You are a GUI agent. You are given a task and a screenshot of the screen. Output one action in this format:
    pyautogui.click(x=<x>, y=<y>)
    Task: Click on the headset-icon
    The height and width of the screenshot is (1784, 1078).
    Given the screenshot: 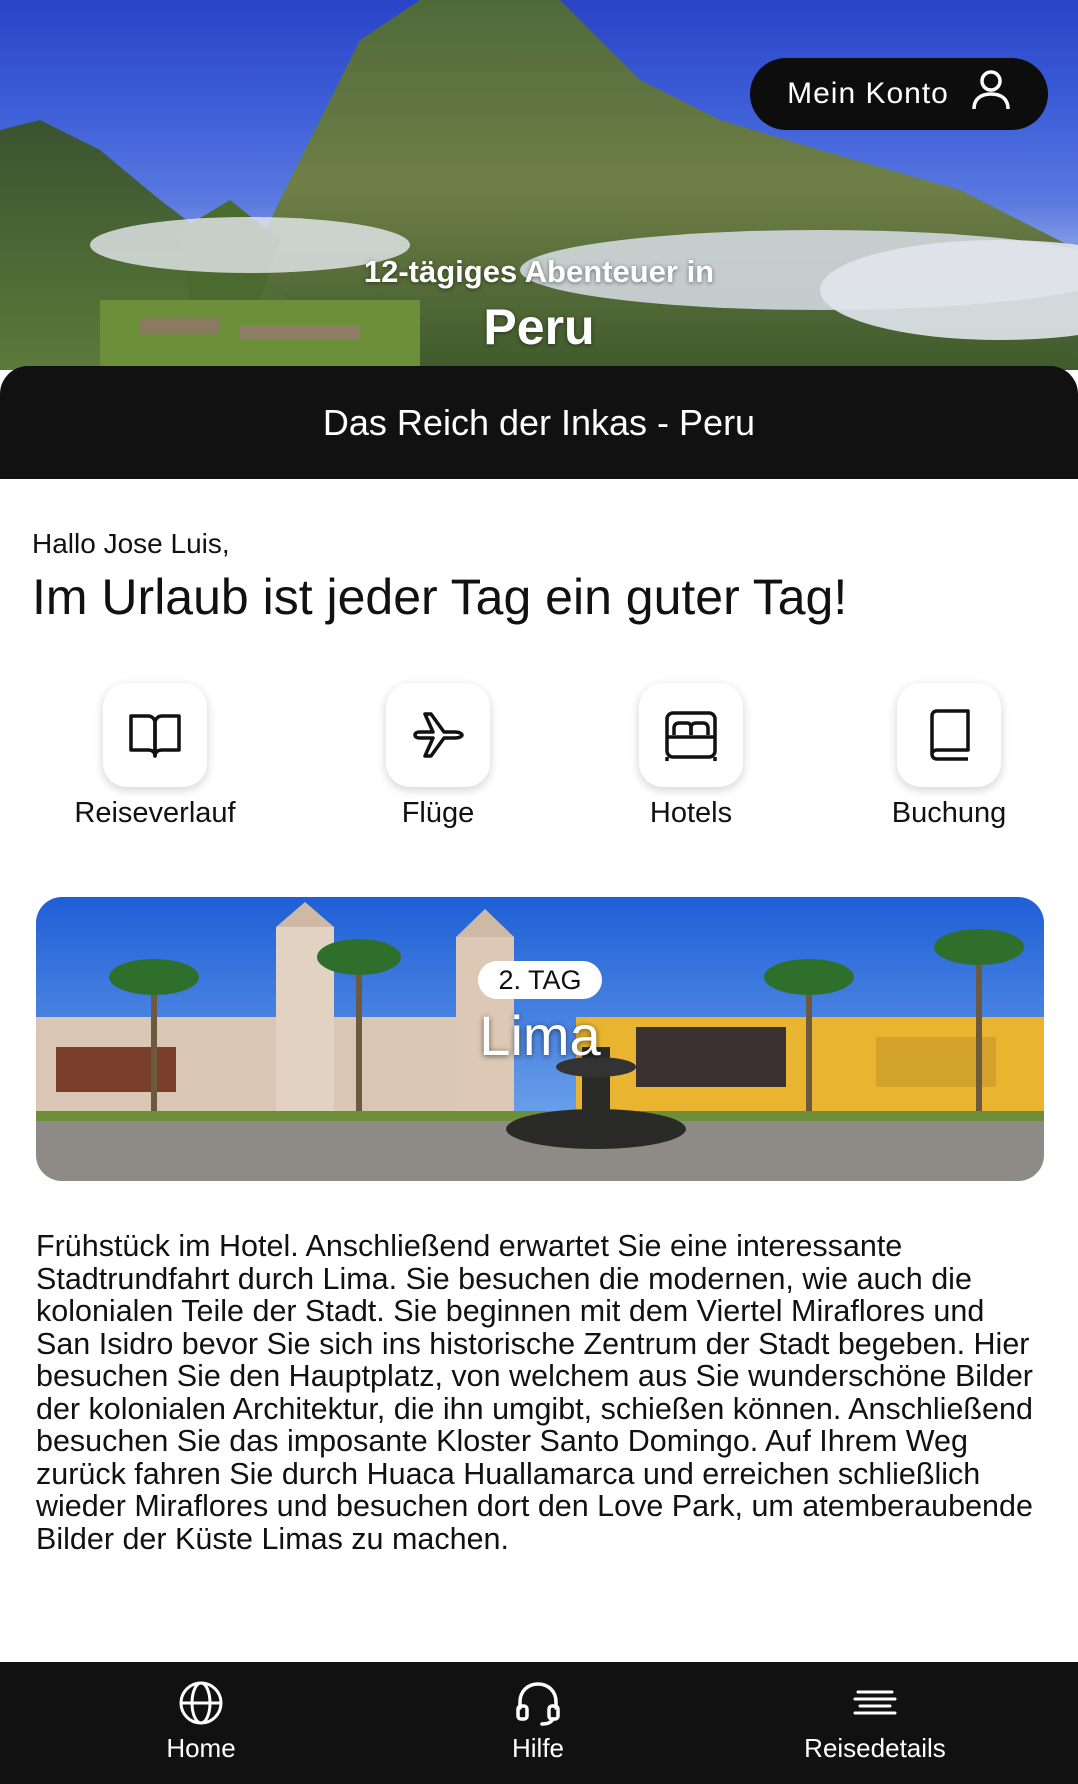 What is the action you would take?
    pyautogui.click(x=538, y=1706)
    